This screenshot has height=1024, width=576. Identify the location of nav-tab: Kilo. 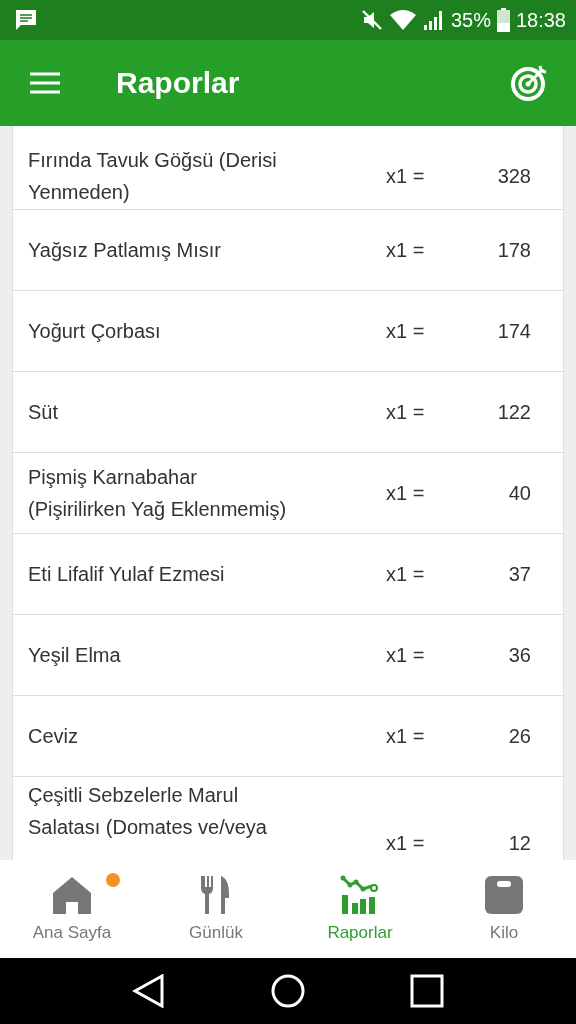
(504, 909).